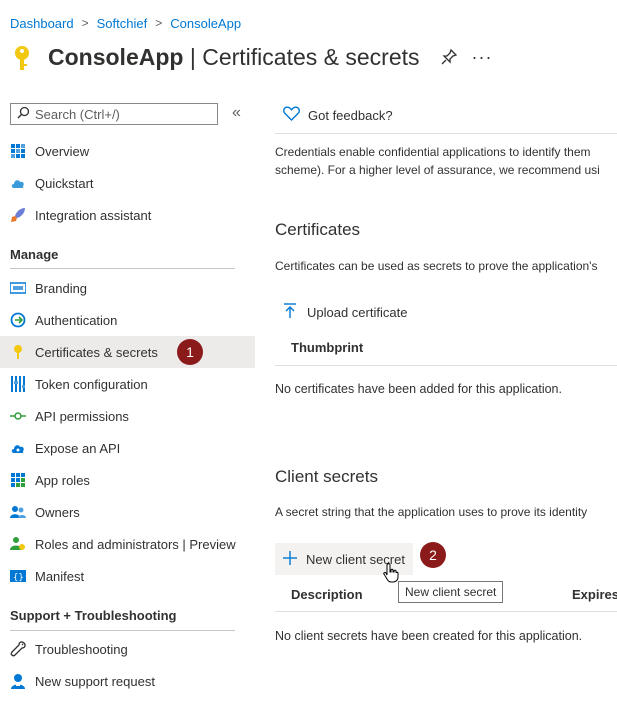  I want to click on more-options-icon: ···, so click(482, 57).